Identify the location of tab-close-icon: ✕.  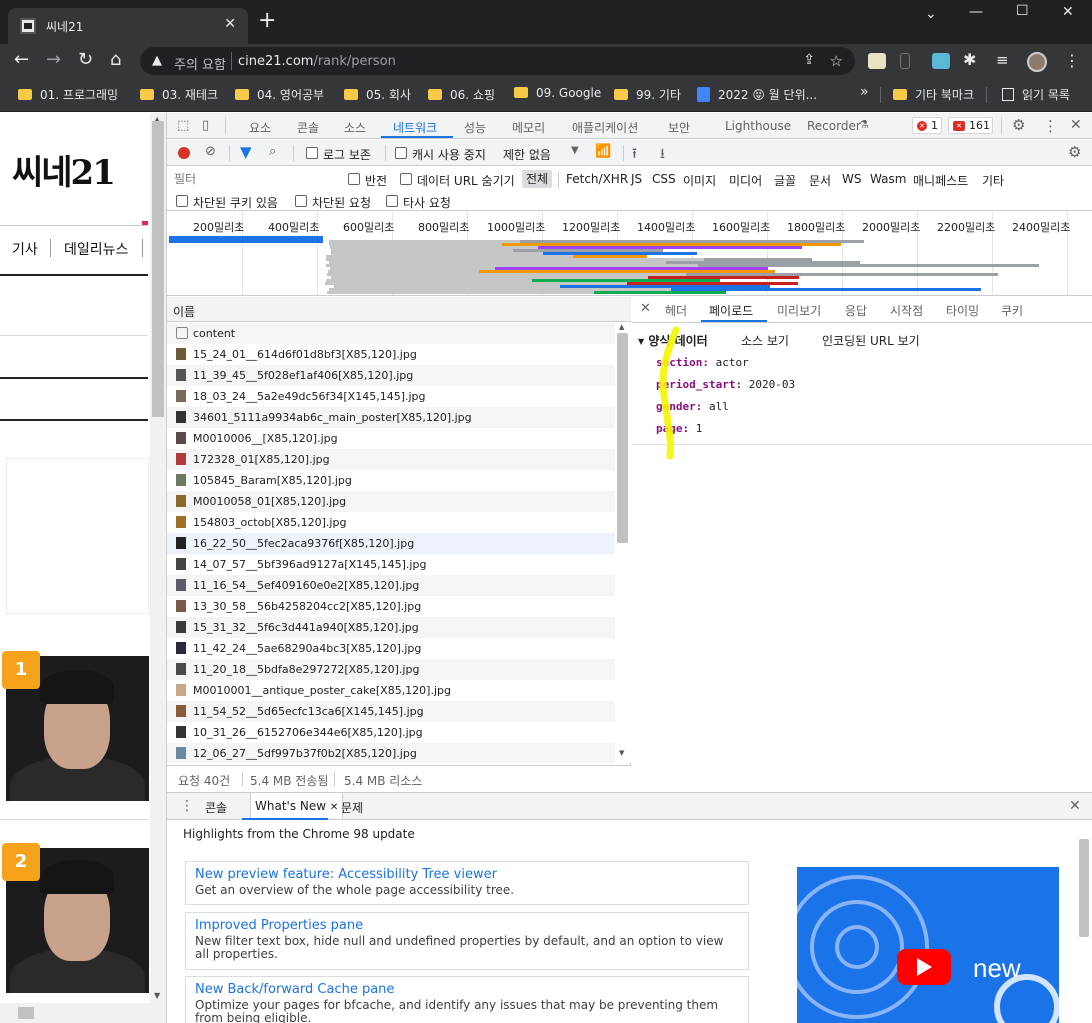
(230, 24).